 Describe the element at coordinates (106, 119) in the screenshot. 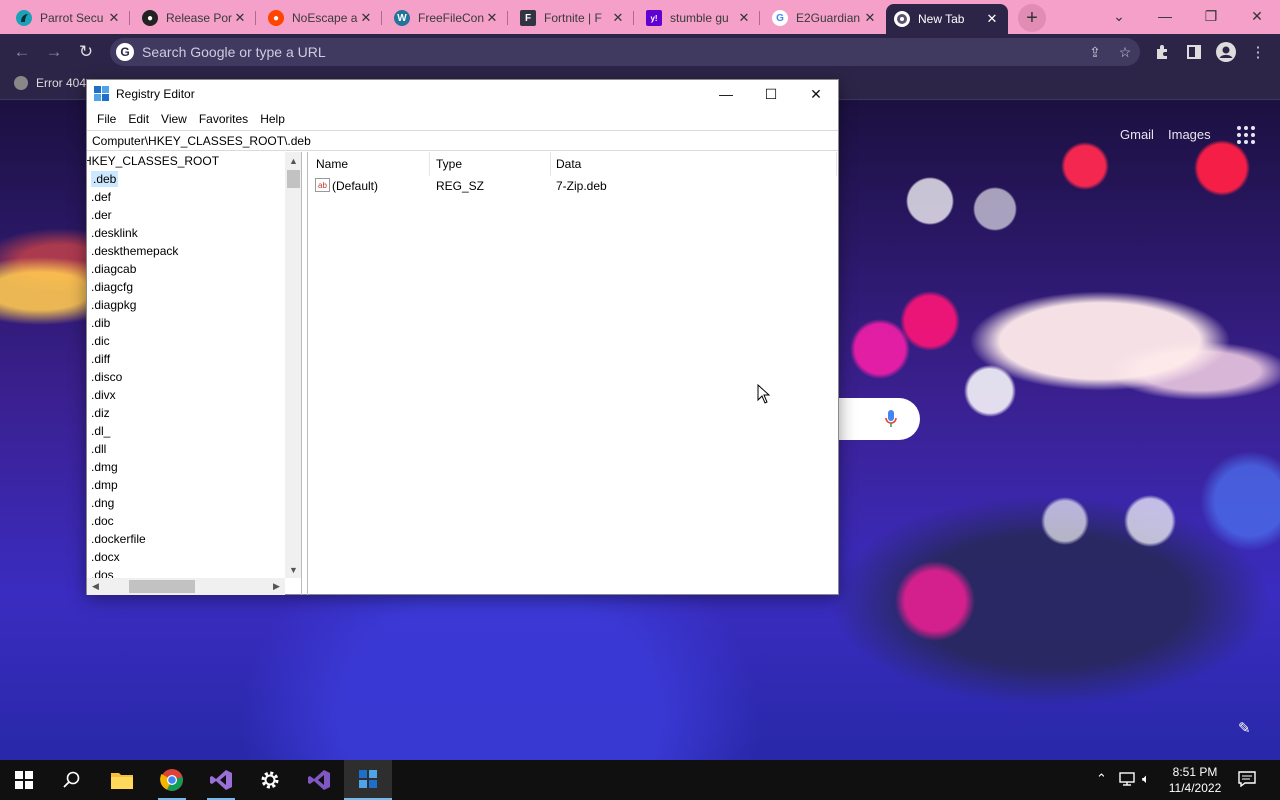

I see `menu-file: File` at that location.